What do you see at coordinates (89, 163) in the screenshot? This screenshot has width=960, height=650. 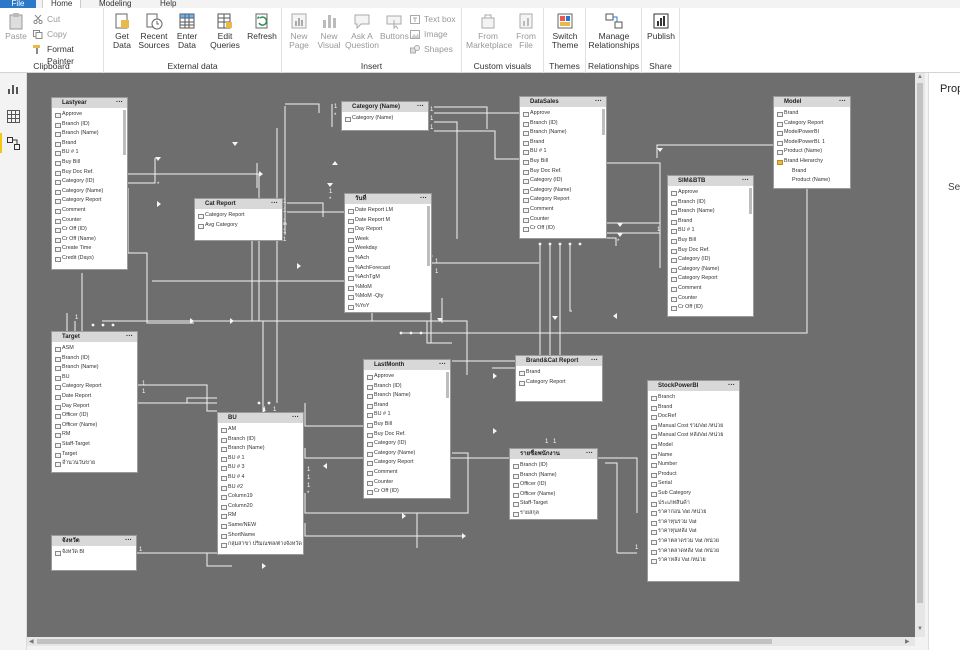 I see `field: Buy Bill` at bounding box center [89, 163].